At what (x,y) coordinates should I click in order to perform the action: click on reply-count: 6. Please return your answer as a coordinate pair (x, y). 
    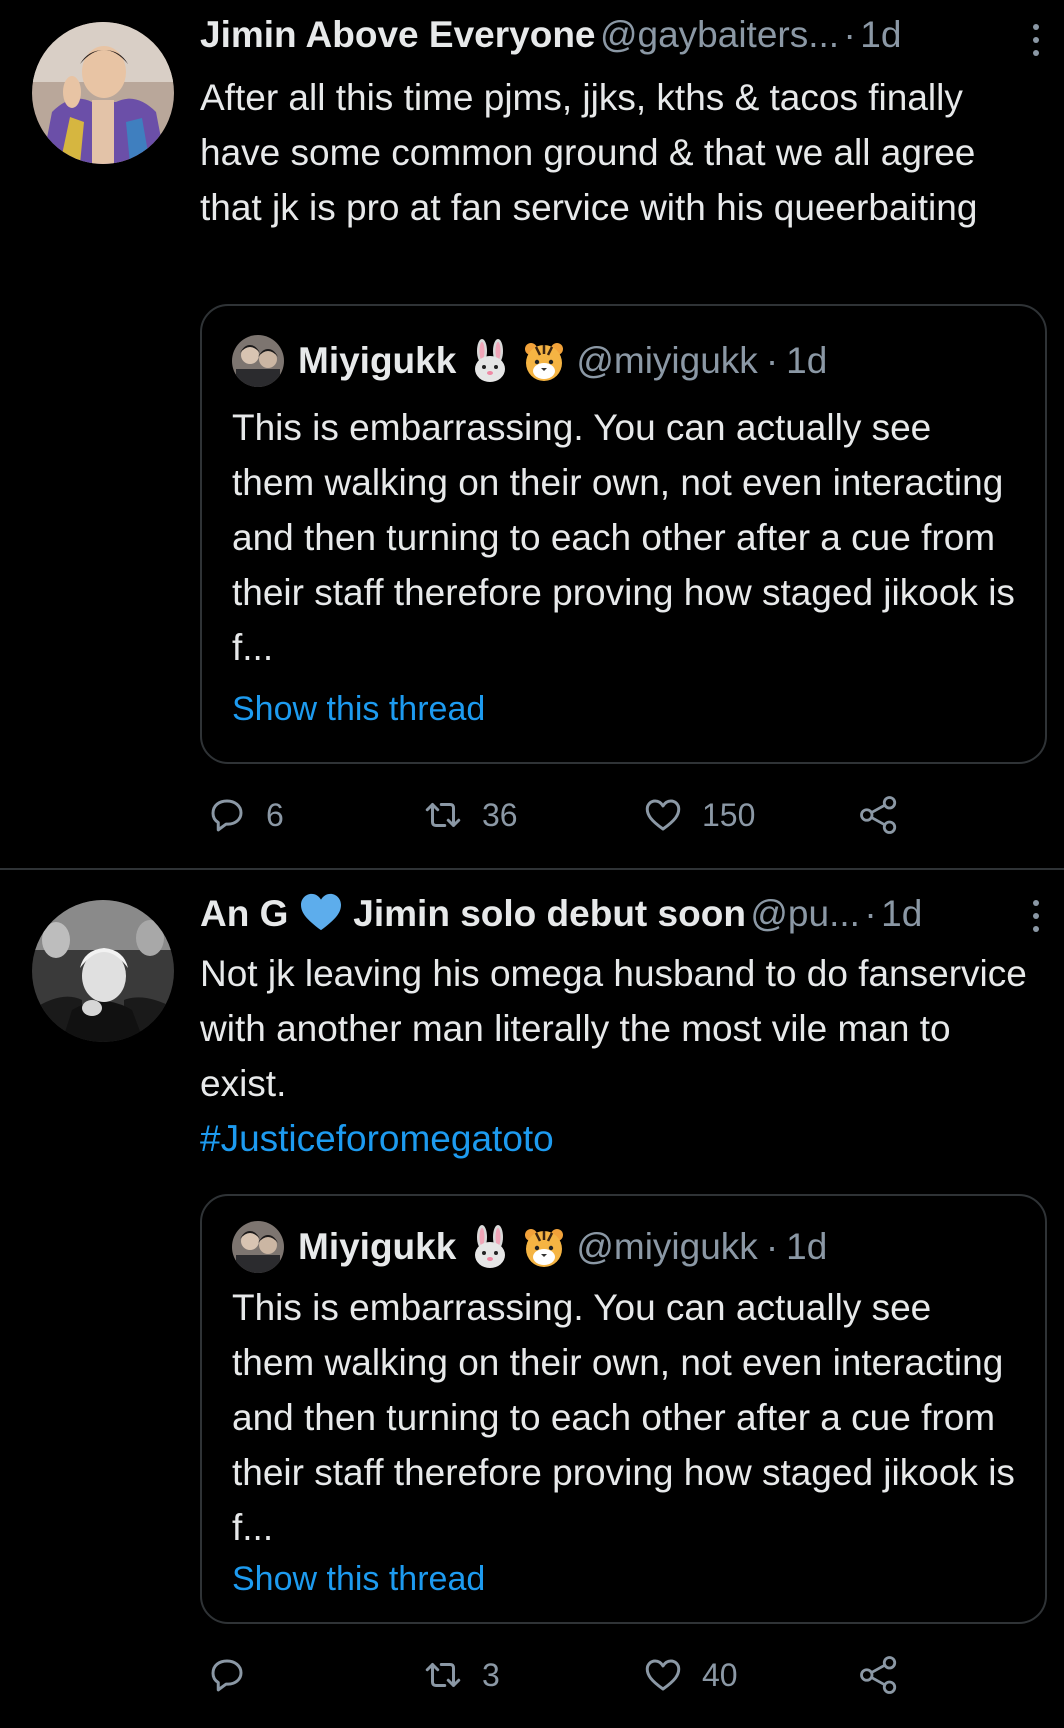
    Looking at the image, I should click on (275, 814).